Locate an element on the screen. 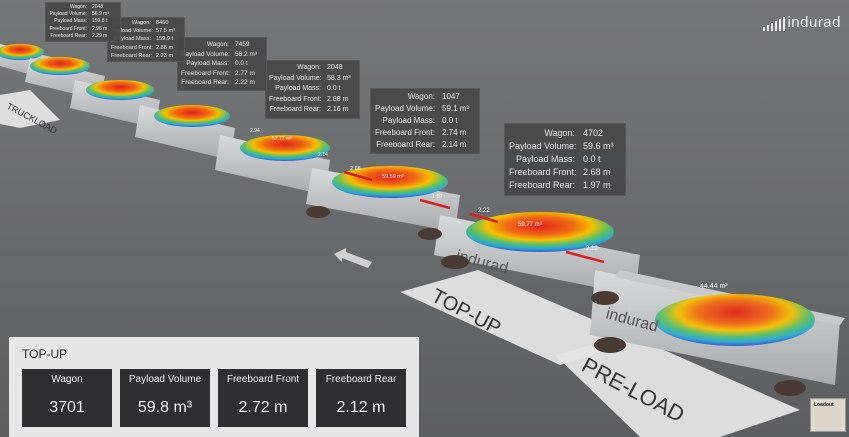  card-label: Wagon is located at coordinates (67, 379).